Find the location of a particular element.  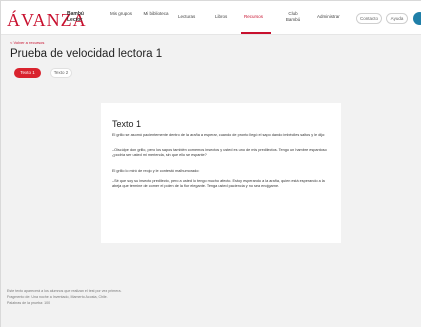

nav-item-mi-biblioteca: Mi biblioteca is located at coordinates (156, 14).